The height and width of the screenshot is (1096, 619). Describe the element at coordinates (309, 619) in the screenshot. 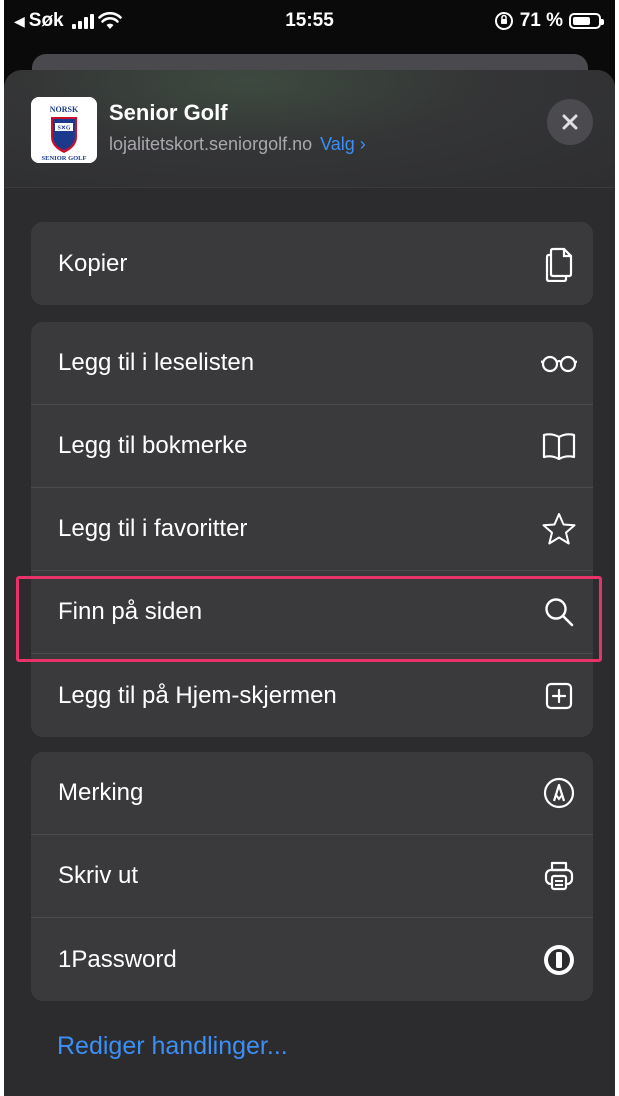

I see `highlight-box` at that location.